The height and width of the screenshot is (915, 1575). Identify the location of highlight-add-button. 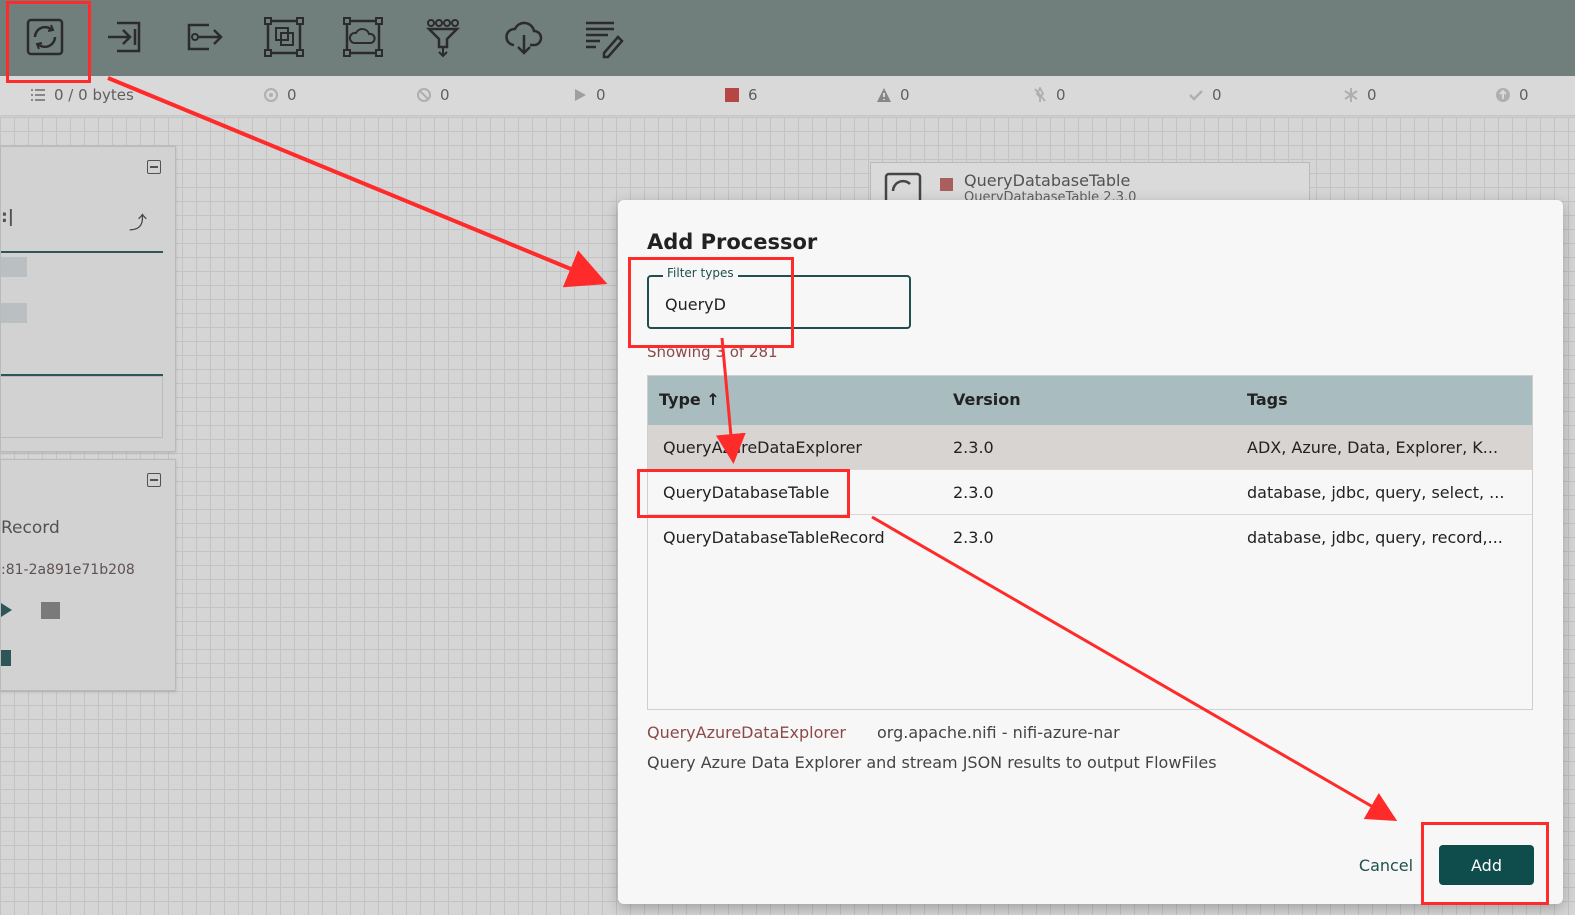
(1485, 863).